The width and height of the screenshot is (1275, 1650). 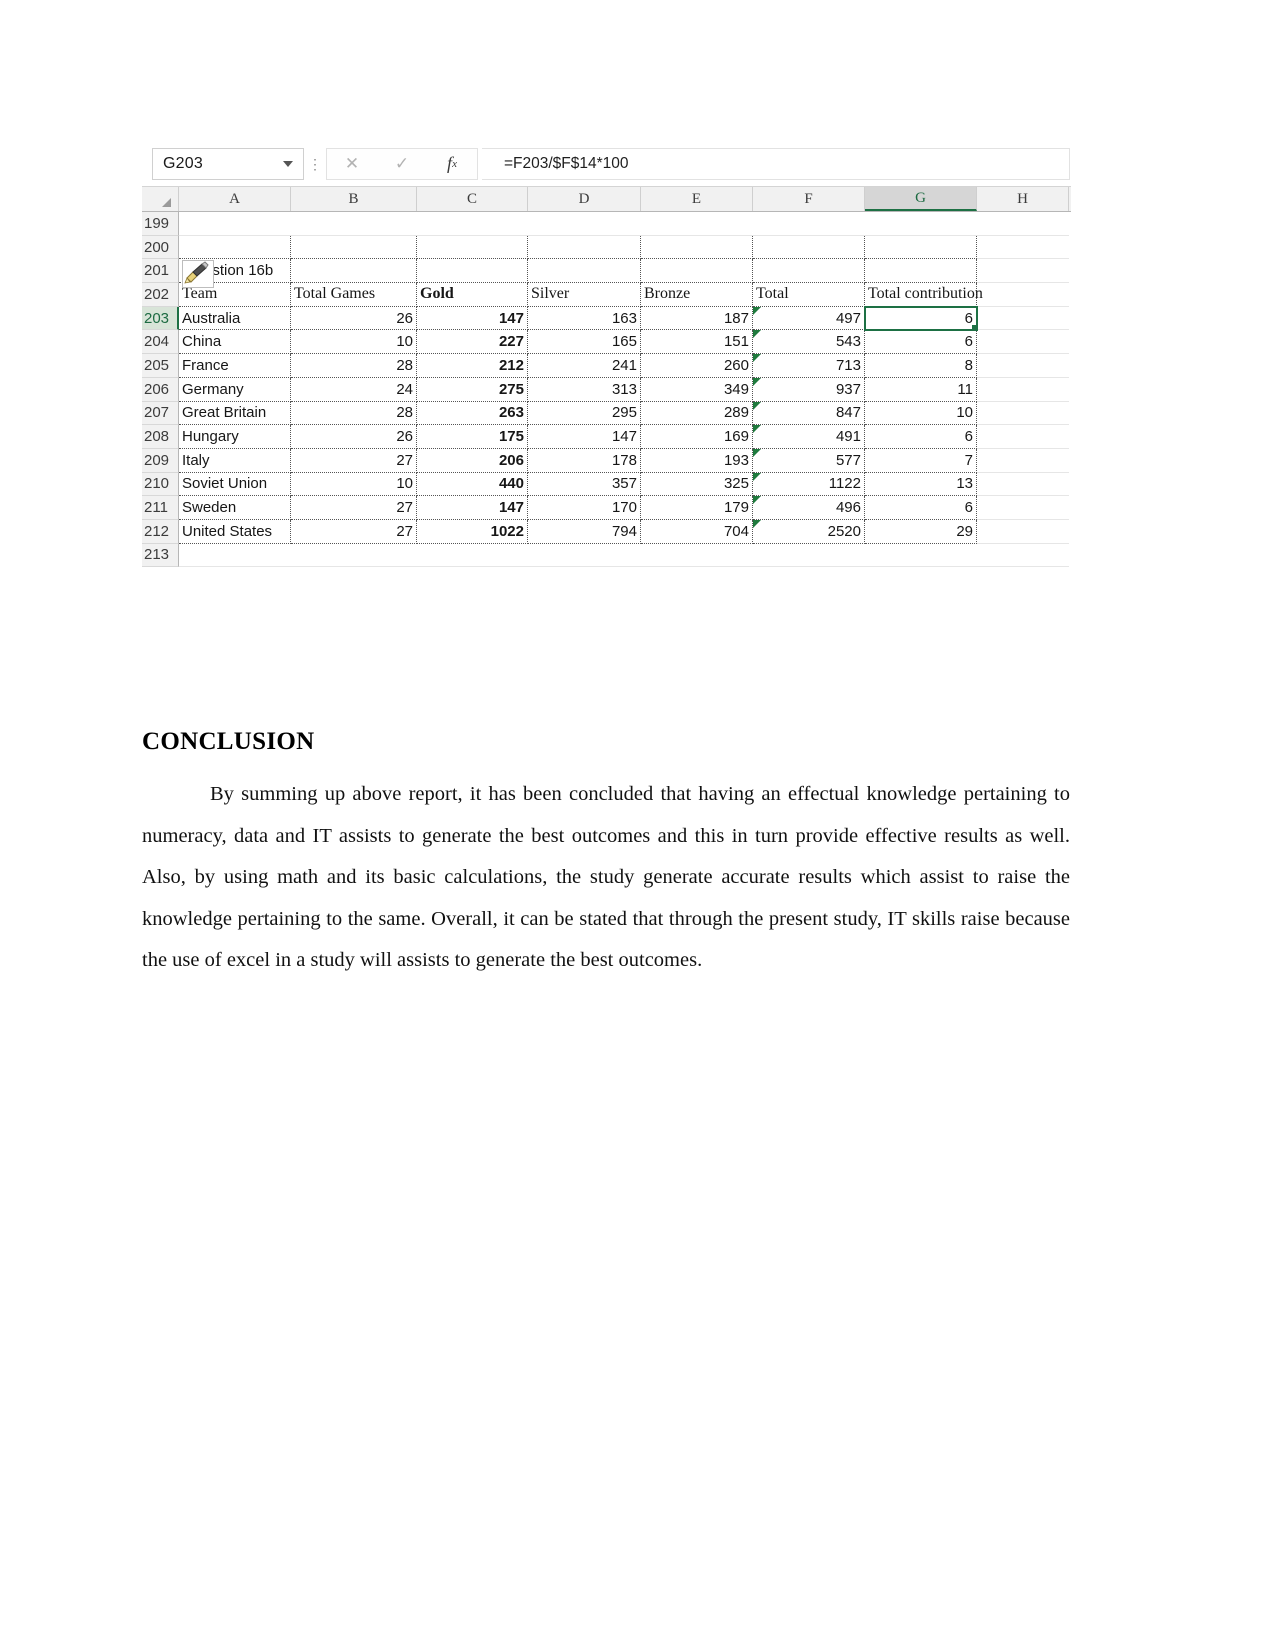 I want to click on cell-h205, so click(x=1023, y=366).